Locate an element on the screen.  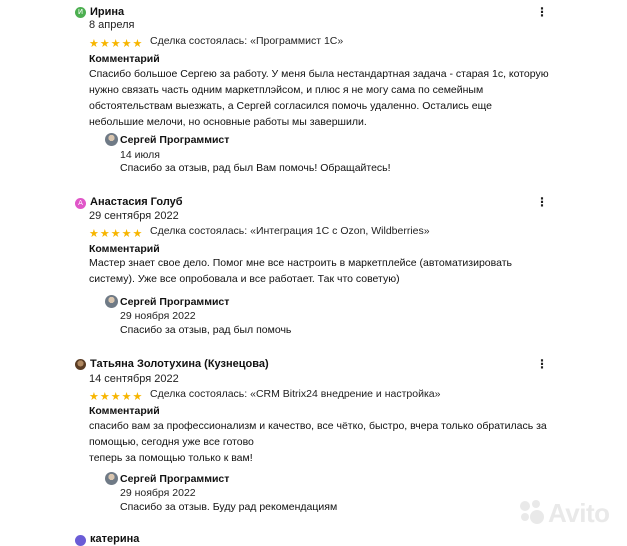
reviewer-name: Ирина is located at coordinates (107, 12).